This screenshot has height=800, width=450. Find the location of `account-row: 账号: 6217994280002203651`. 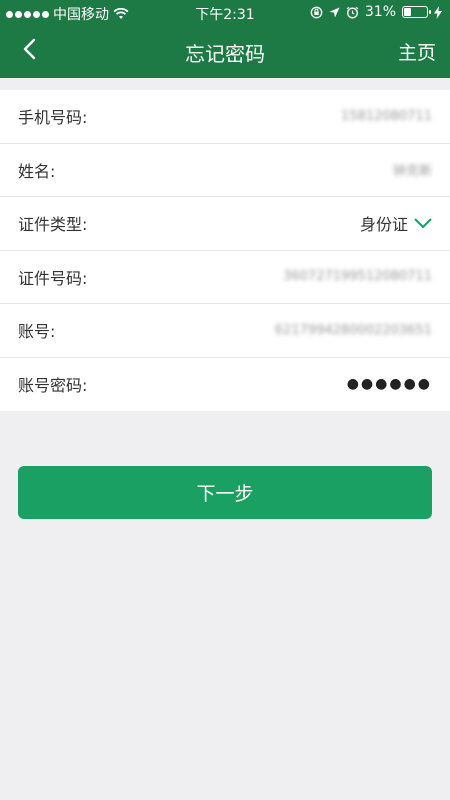

account-row: 账号: 6217994280002203651 is located at coordinates (225, 331).